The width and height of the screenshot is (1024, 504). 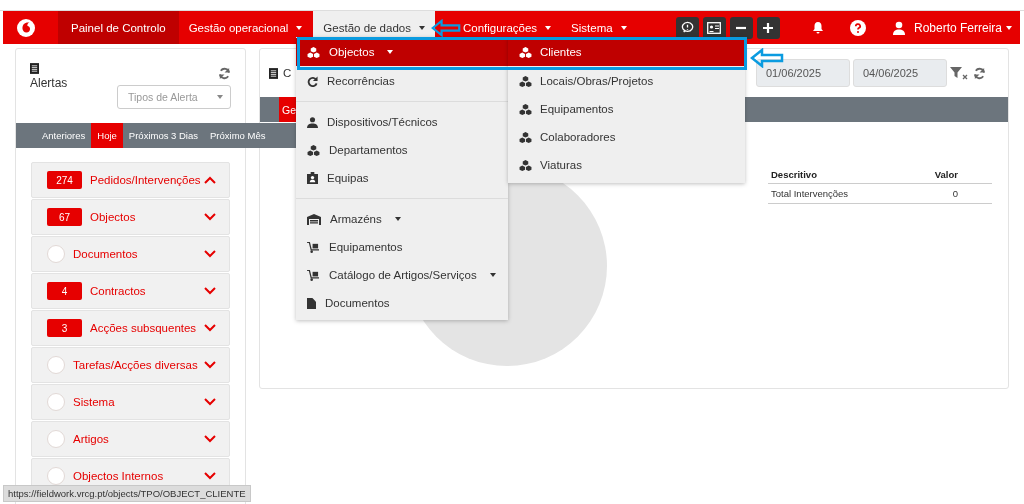 I want to click on count-badge: 3, so click(x=64, y=328).